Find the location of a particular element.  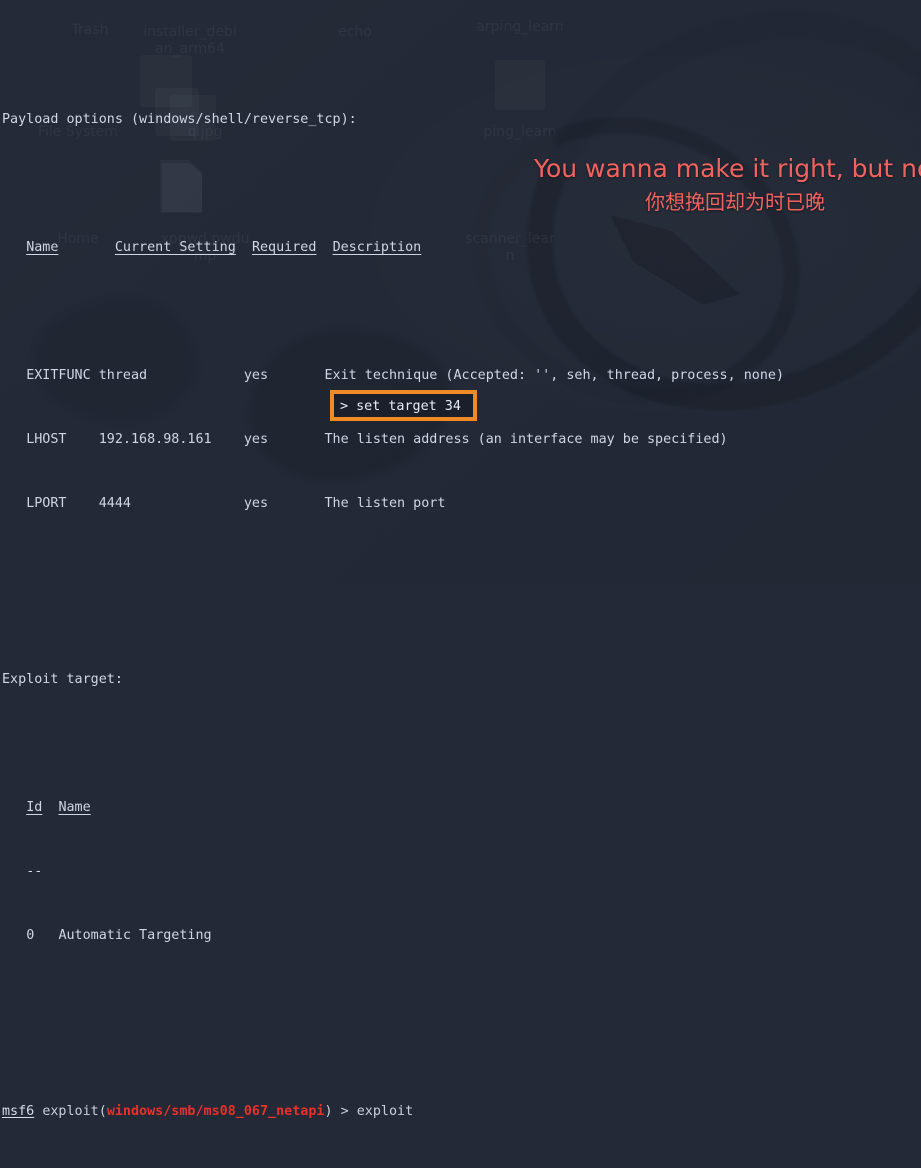

col-header-description: Description is located at coordinates (377, 247).